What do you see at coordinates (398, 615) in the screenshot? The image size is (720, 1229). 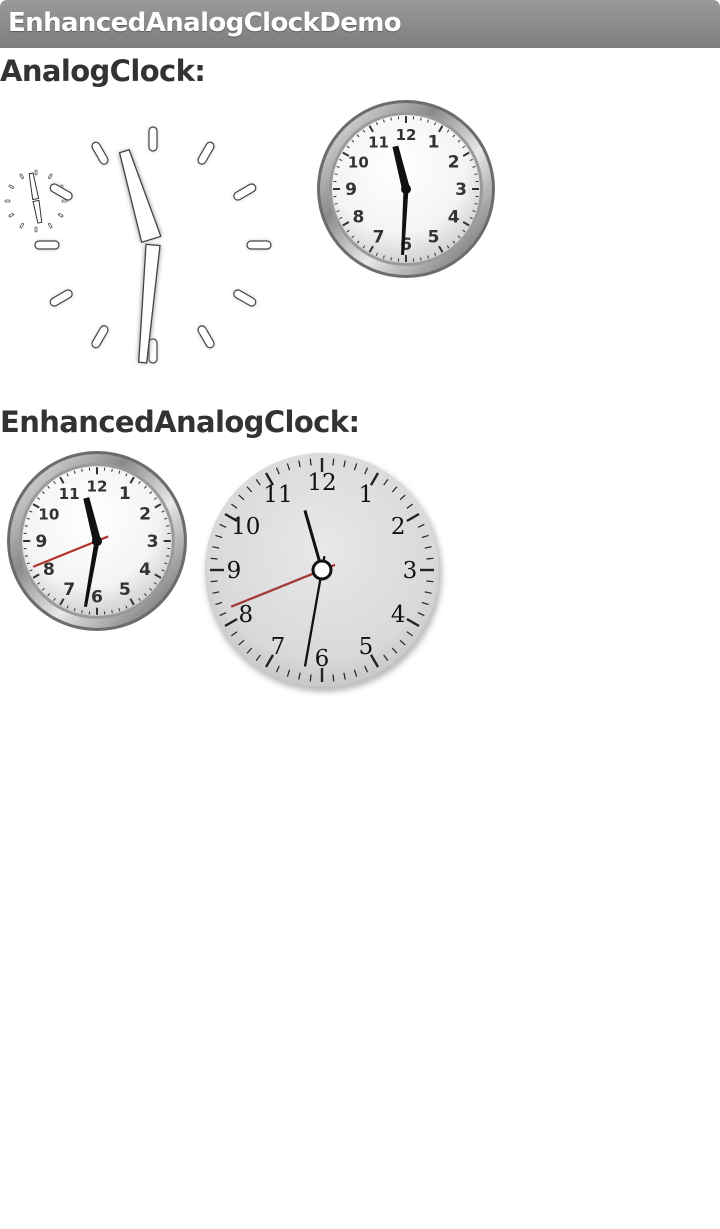 I see `plain-clock-number: 4` at bounding box center [398, 615].